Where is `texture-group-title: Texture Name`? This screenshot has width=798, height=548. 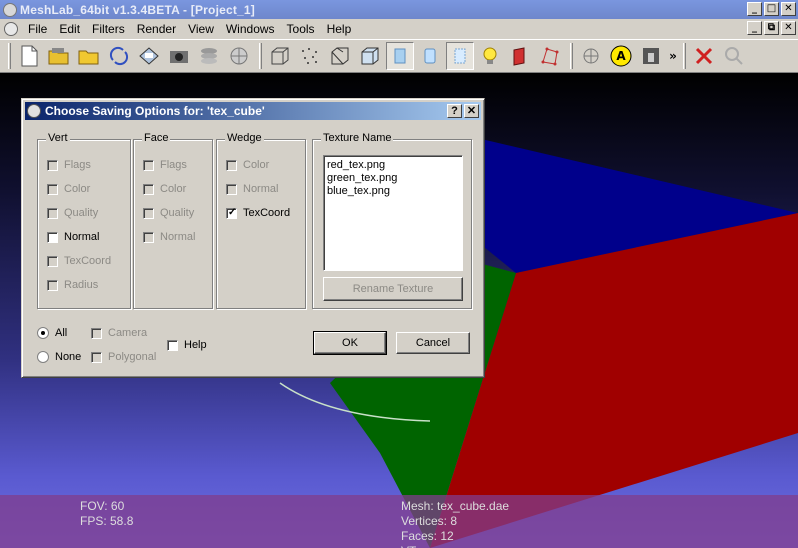
texture-group-title: Texture Name is located at coordinates (357, 138).